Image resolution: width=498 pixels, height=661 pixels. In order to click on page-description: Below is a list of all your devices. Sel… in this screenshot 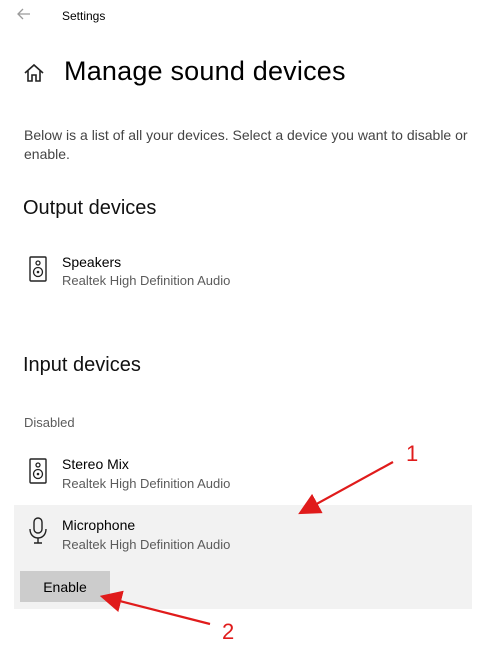, I will do `click(246, 144)`.